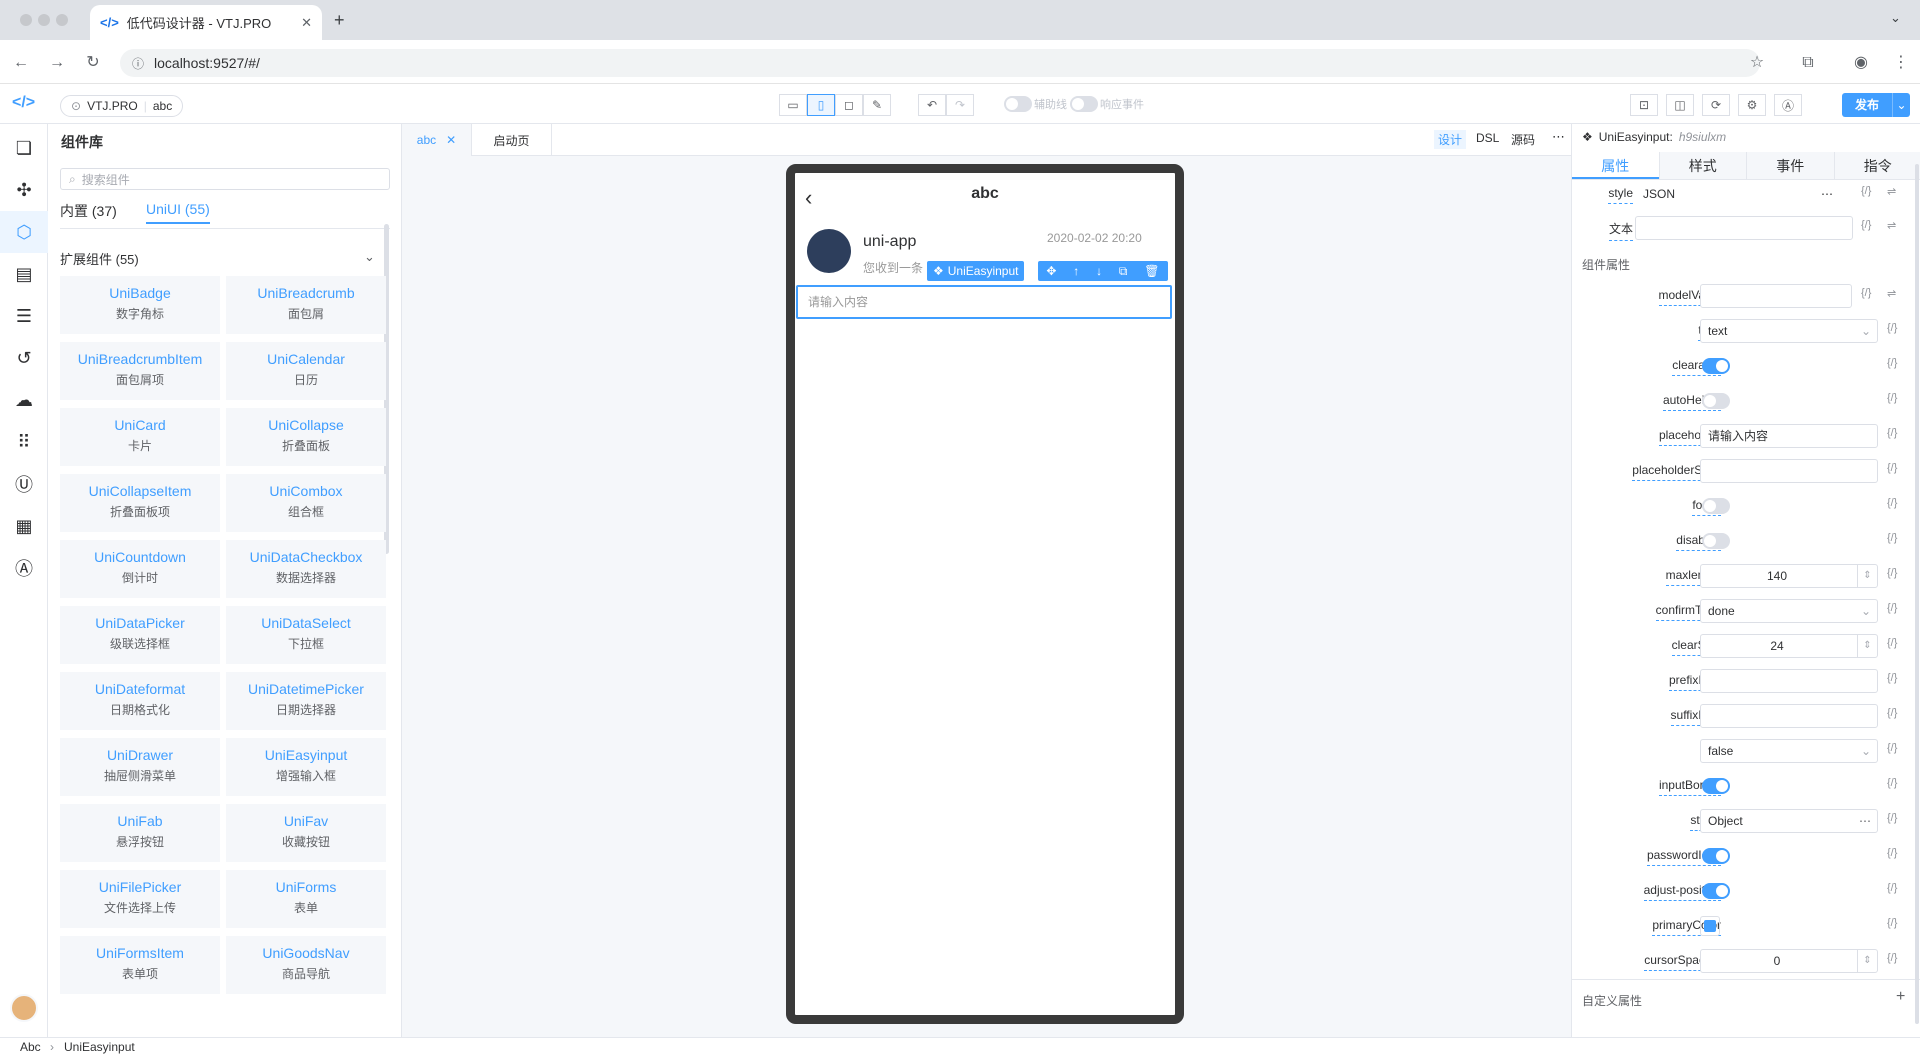  I want to click on tab-directives: 指令, so click(1876, 165).